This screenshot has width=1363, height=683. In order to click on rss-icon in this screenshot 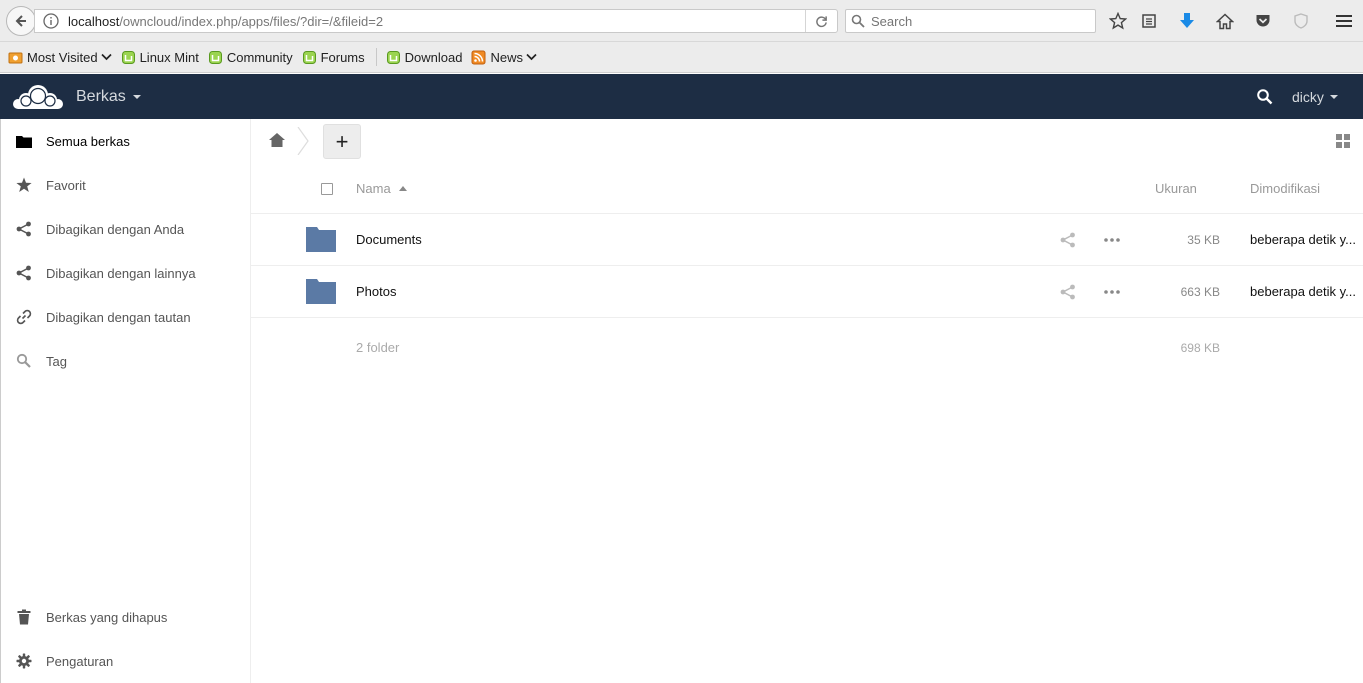, I will do `click(478, 57)`.